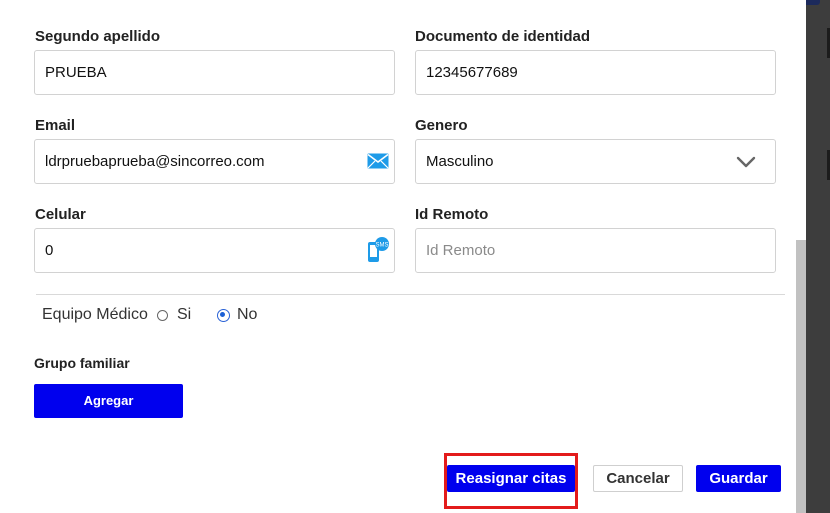 This screenshot has height=513, width=830. I want to click on email-value: ldrpruebaprueba@sincorreo.com, so click(155, 161).